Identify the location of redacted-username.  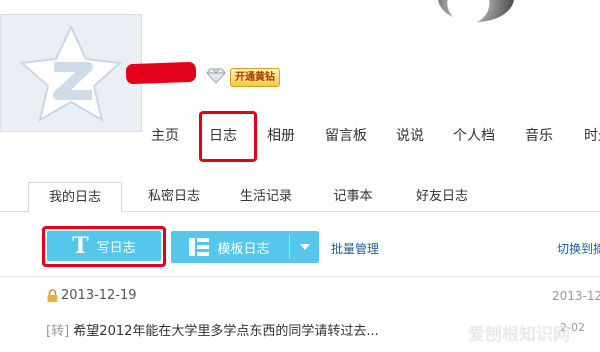
(161, 73).